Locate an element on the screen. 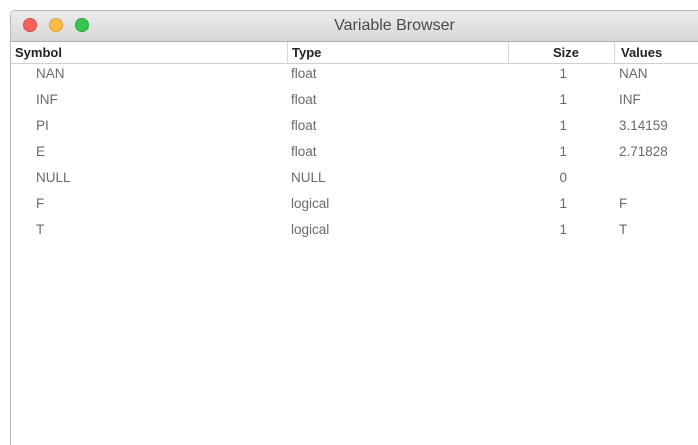 This screenshot has width=698, height=445. symbol-cell: NULL is located at coordinates (53, 177).